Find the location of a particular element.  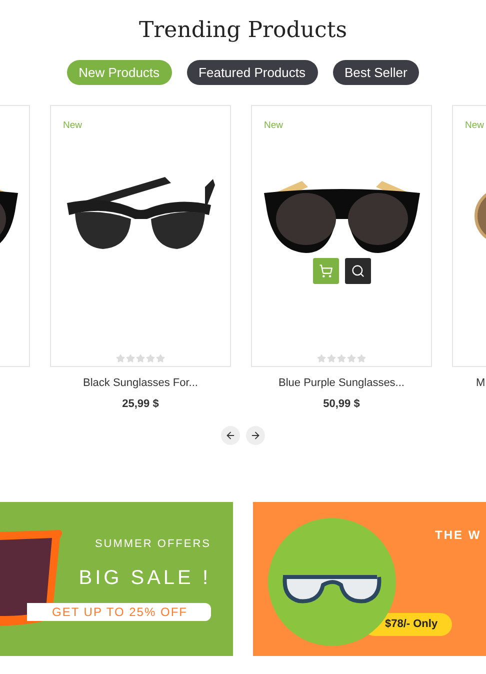

quick-view-button is located at coordinates (357, 271).